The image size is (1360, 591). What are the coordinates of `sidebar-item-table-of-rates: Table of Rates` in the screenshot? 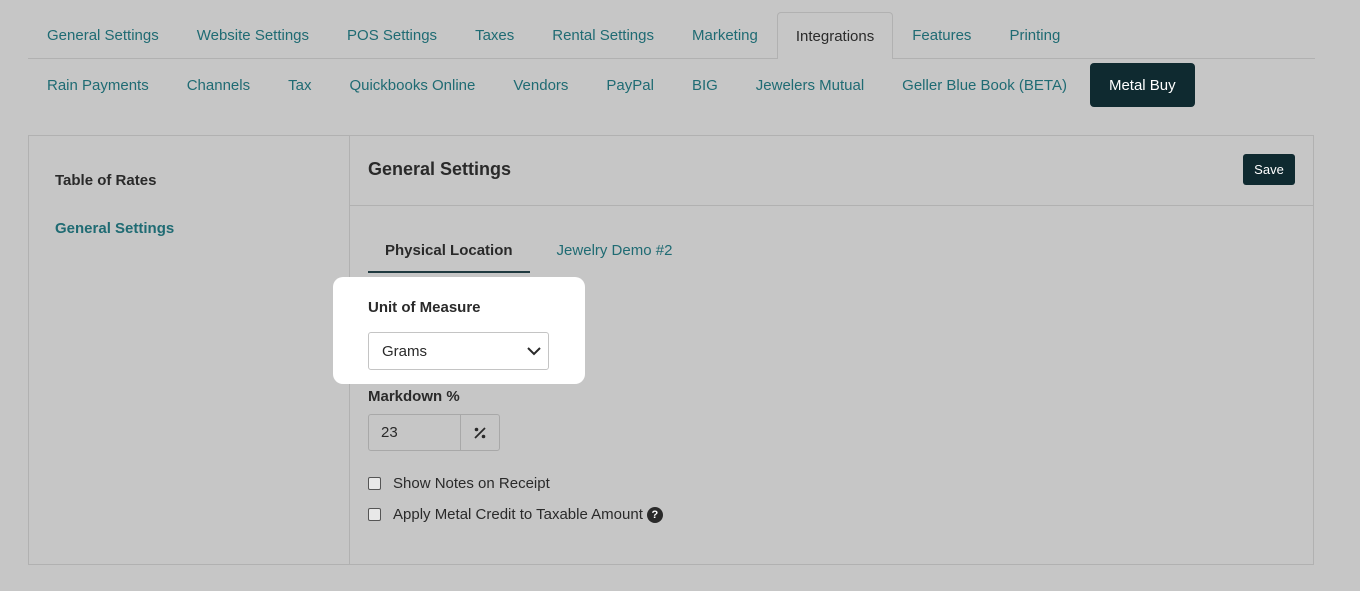 It's located at (105, 180).